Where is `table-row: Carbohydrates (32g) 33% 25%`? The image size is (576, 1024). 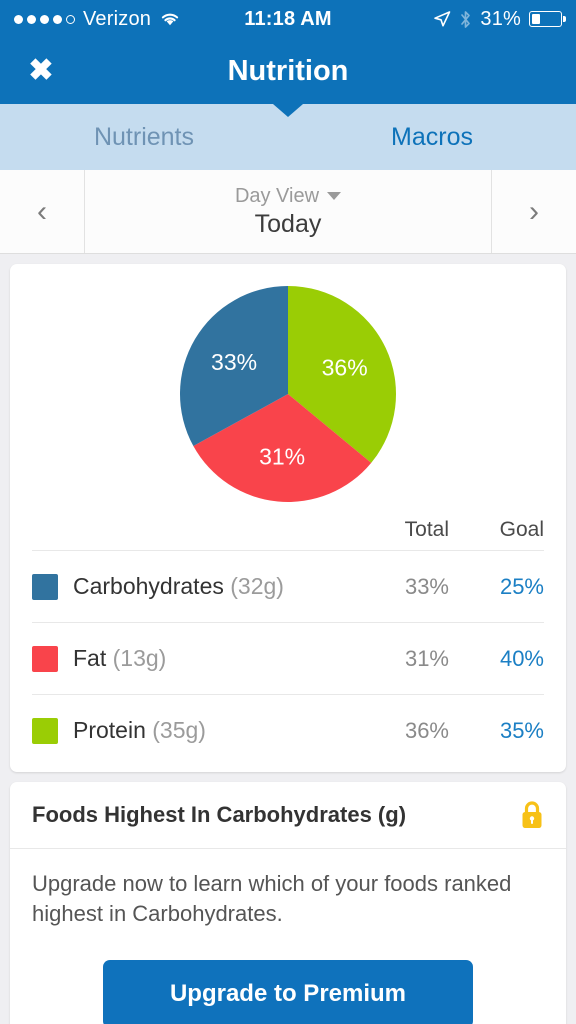
table-row: Carbohydrates (32g) 33% 25% is located at coordinates (288, 586).